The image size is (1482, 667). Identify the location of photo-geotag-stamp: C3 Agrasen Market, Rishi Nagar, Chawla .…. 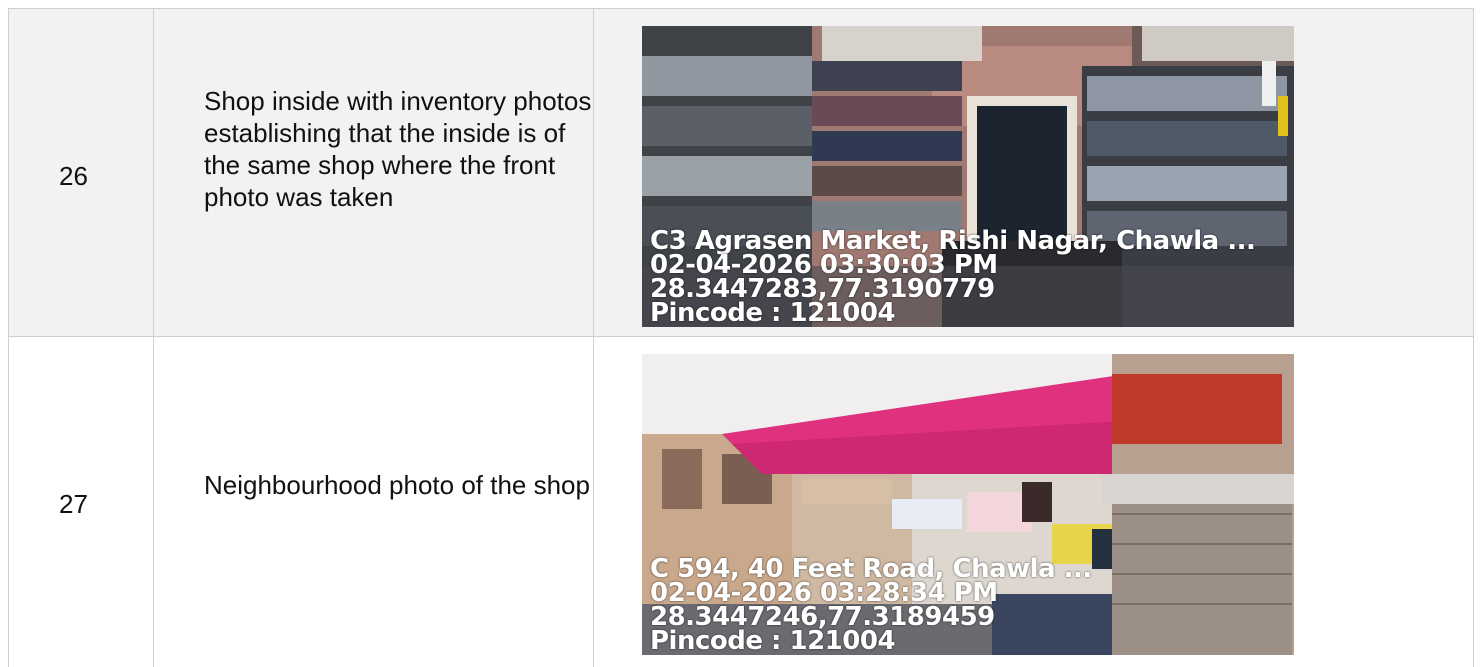
(953, 277).